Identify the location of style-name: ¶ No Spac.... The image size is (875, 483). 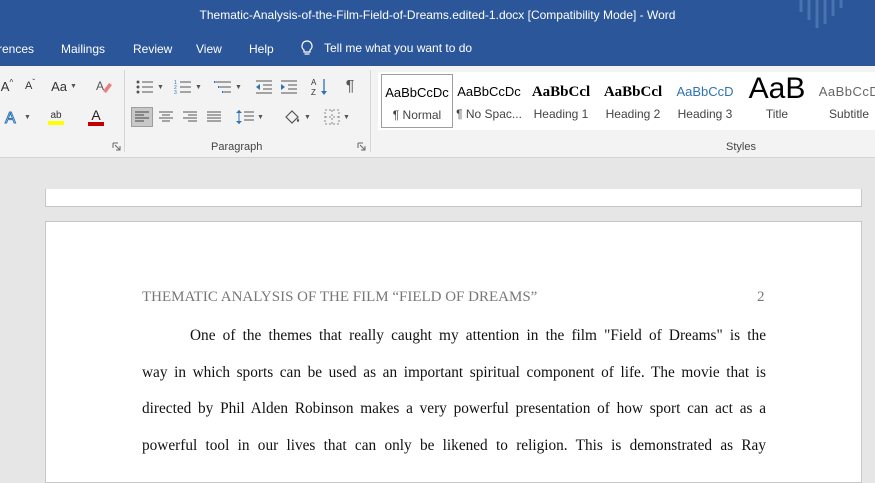
(489, 114).